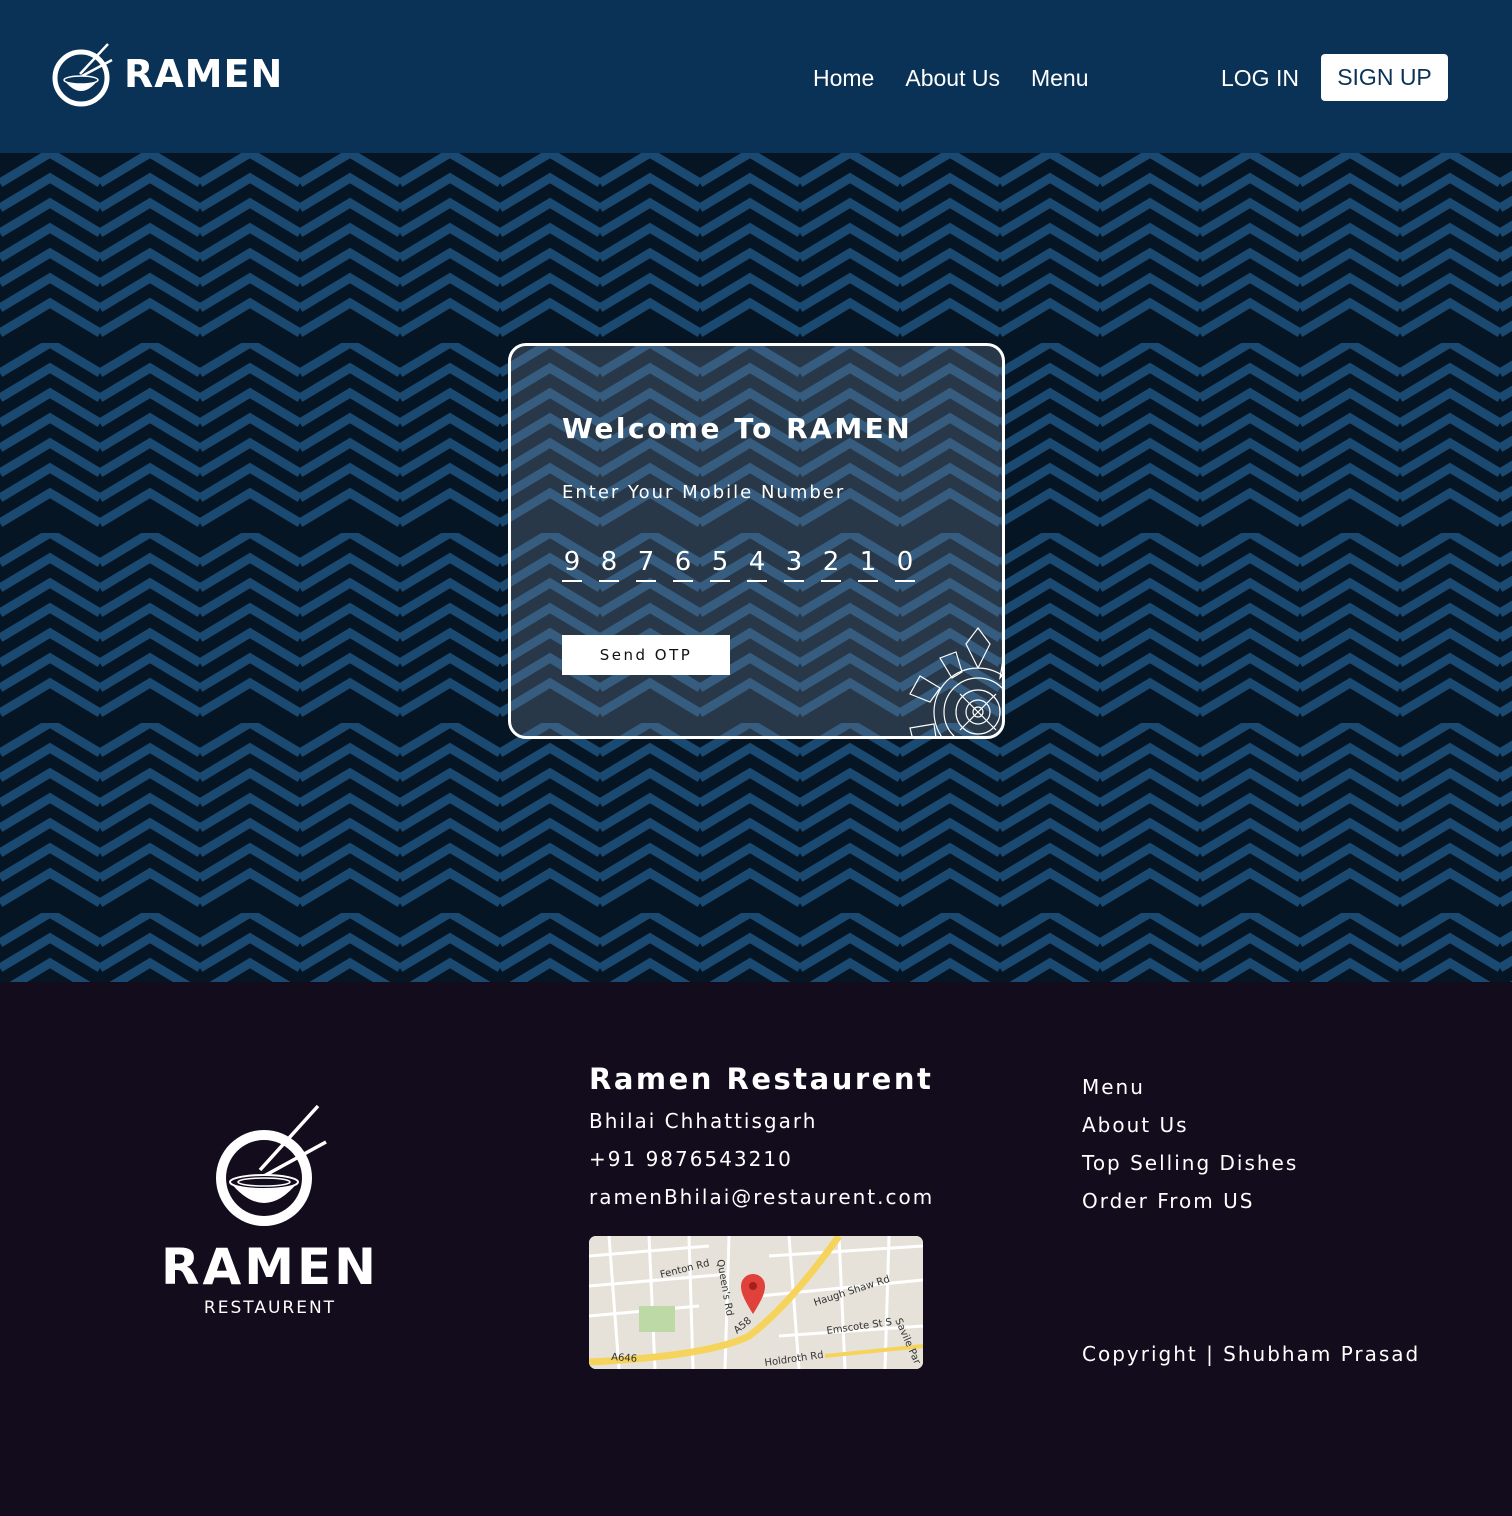 This screenshot has height=1516, width=1512. Describe the element at coordinates (572, 563) in the screenshot. I see `digit-field: 9` at that location.